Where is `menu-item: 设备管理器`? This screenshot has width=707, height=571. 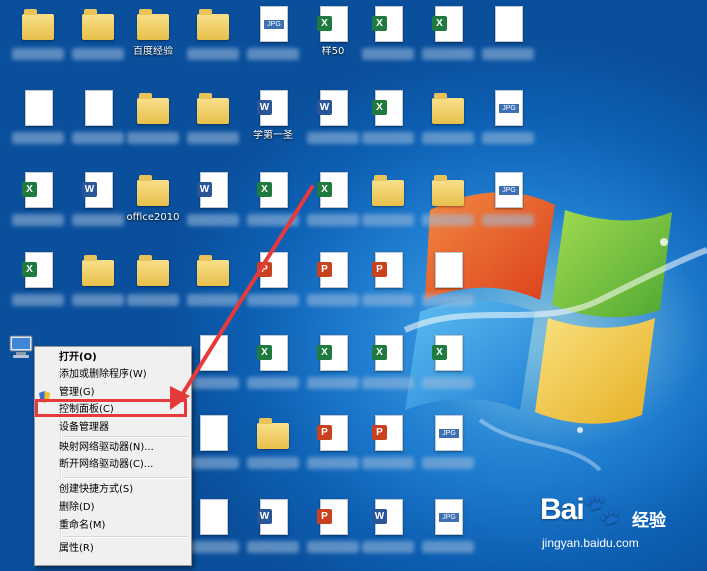
menu-item: 设备管理器 is located at coordinates (84, 427).